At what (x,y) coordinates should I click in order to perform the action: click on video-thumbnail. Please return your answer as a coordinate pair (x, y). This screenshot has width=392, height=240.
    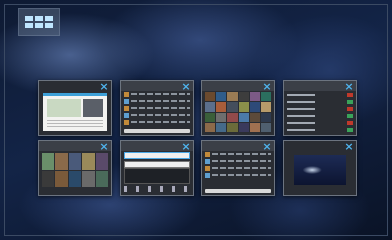
    Looking at the image, I should click on (320, 170).